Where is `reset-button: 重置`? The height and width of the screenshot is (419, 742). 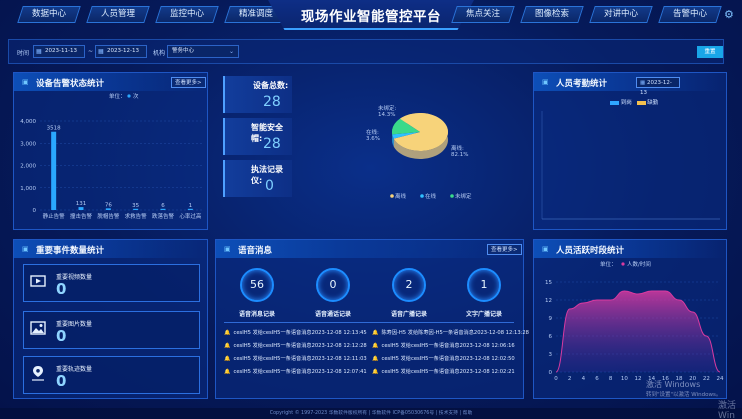 reset-button: 重置 is located at coordinates (710, 52).